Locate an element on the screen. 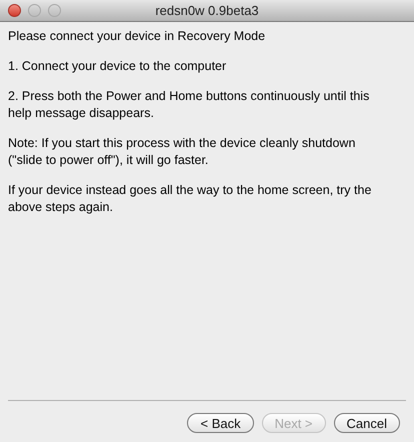 The image size is (414, 442). instruction-text: 1. Connect your device to the computer is located at coordinates (118, 66).